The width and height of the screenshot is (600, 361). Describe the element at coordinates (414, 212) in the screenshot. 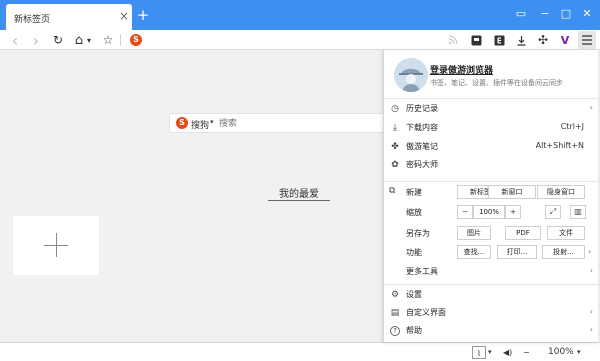

I see `zoom-label: 缩放` at that location.